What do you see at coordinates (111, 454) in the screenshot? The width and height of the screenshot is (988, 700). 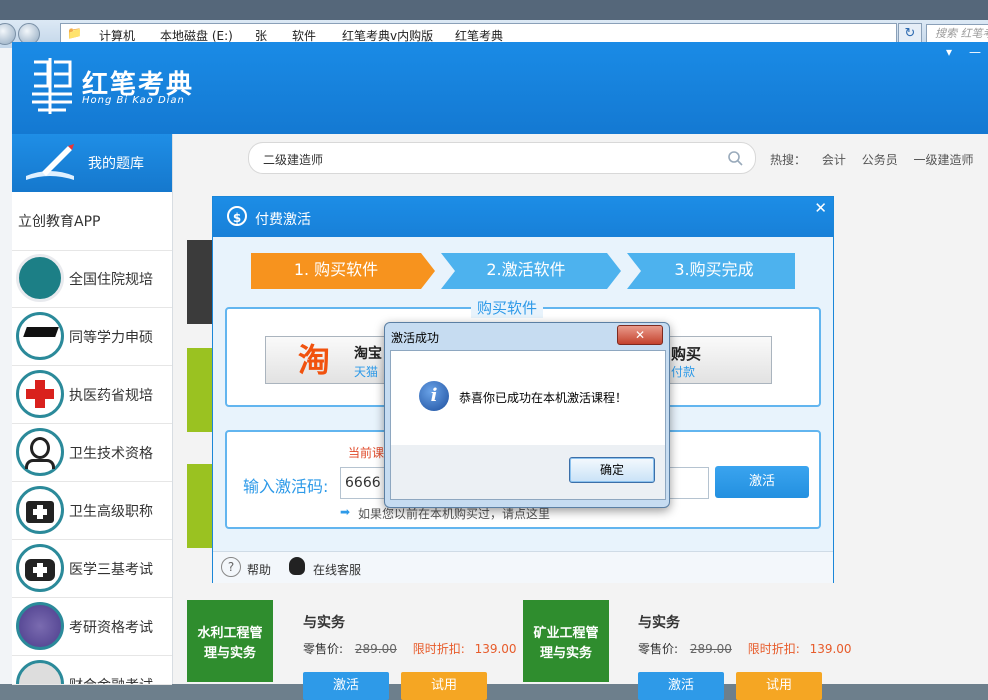 I see `sidebar-item-label: 卫生技术资格` at bounding box center [111, 454].